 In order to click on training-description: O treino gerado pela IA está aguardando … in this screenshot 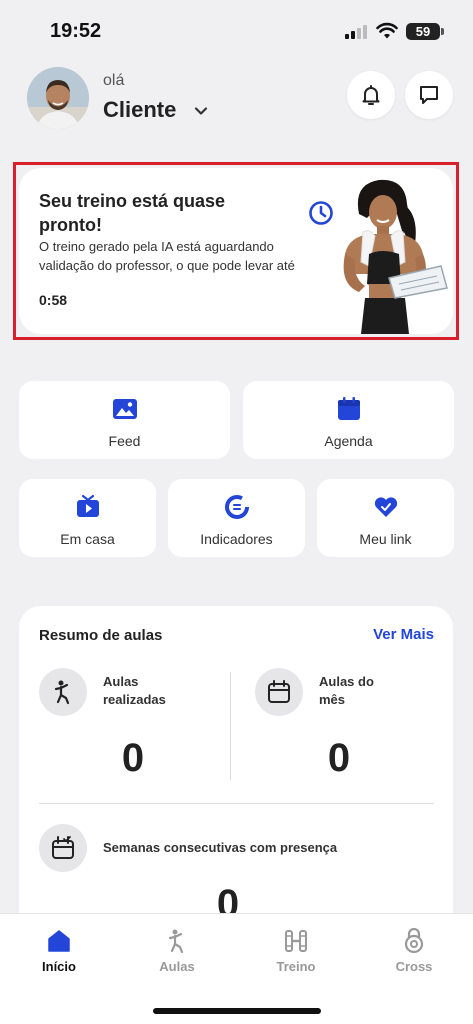, I will do `click(167, 256)`.